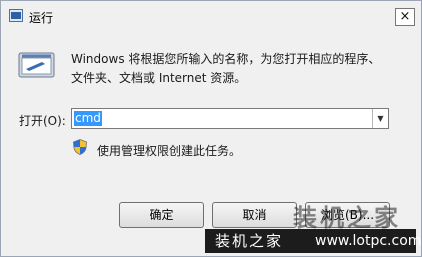 This screenshot has width=422, height=257. What do you see at coordinates (254, 215) in the screenshot?
I see `cancel-button: 取消` at bounding box center [254, 215].